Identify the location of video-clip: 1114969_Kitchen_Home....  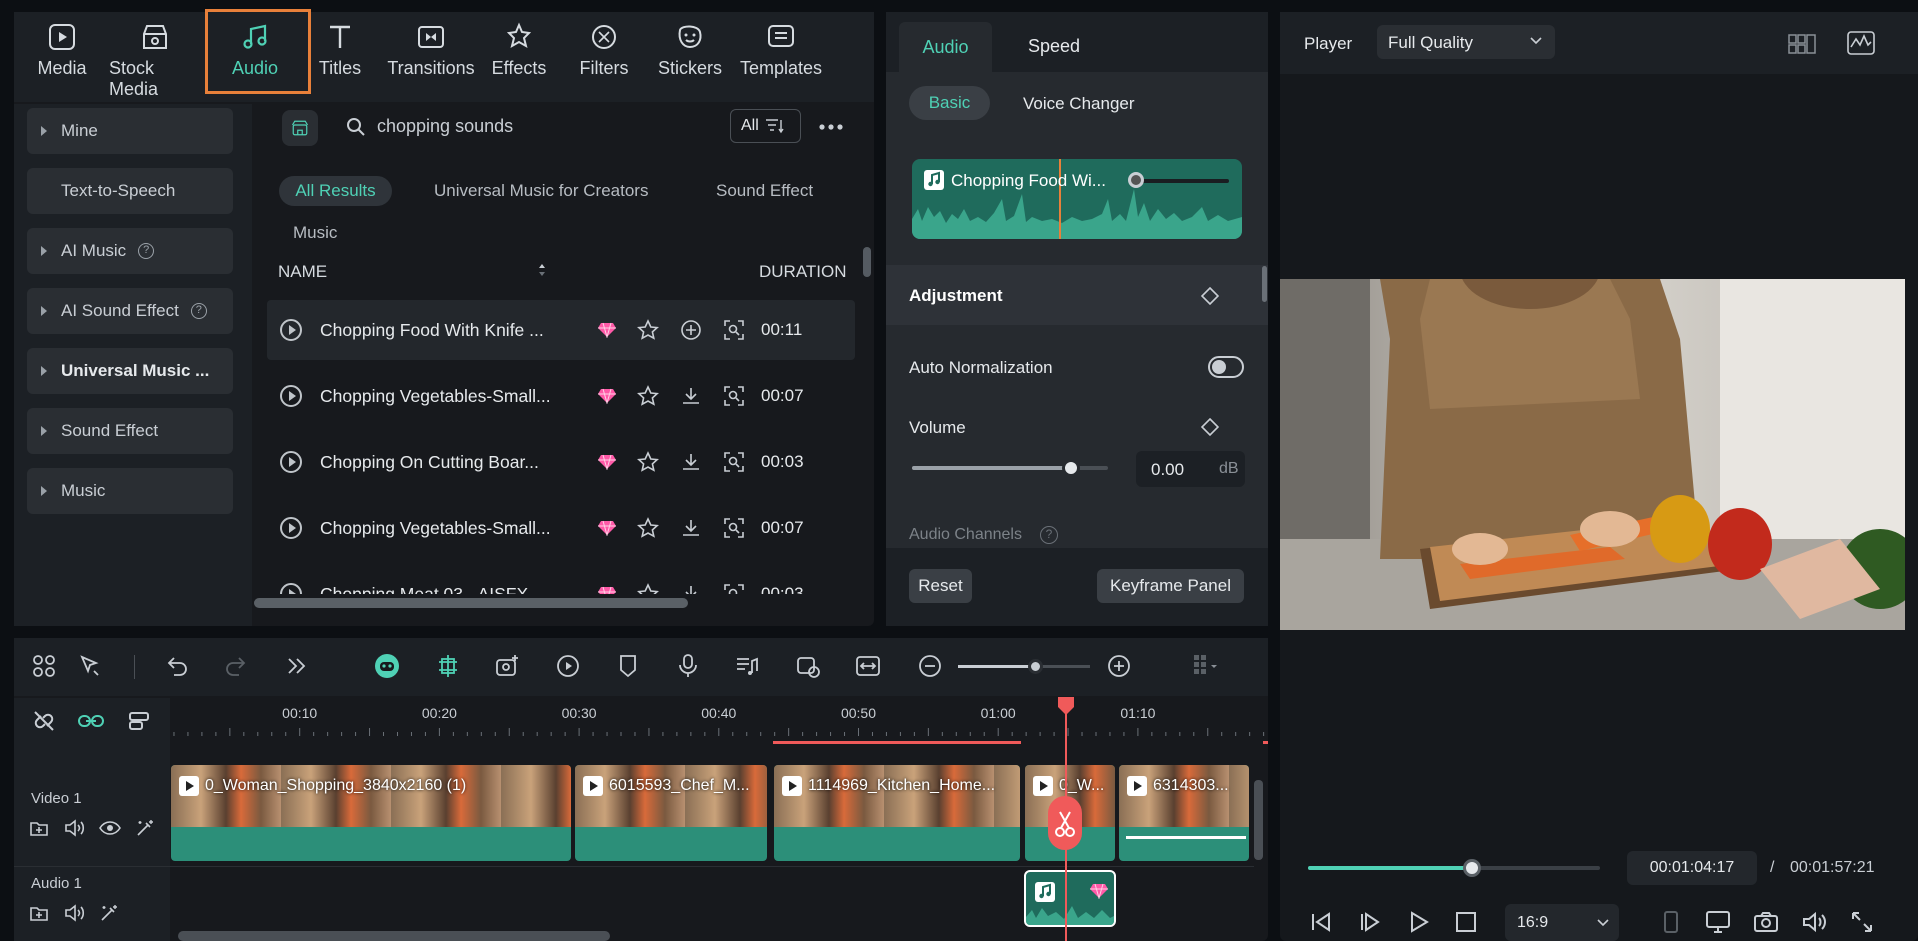
(897, 813).